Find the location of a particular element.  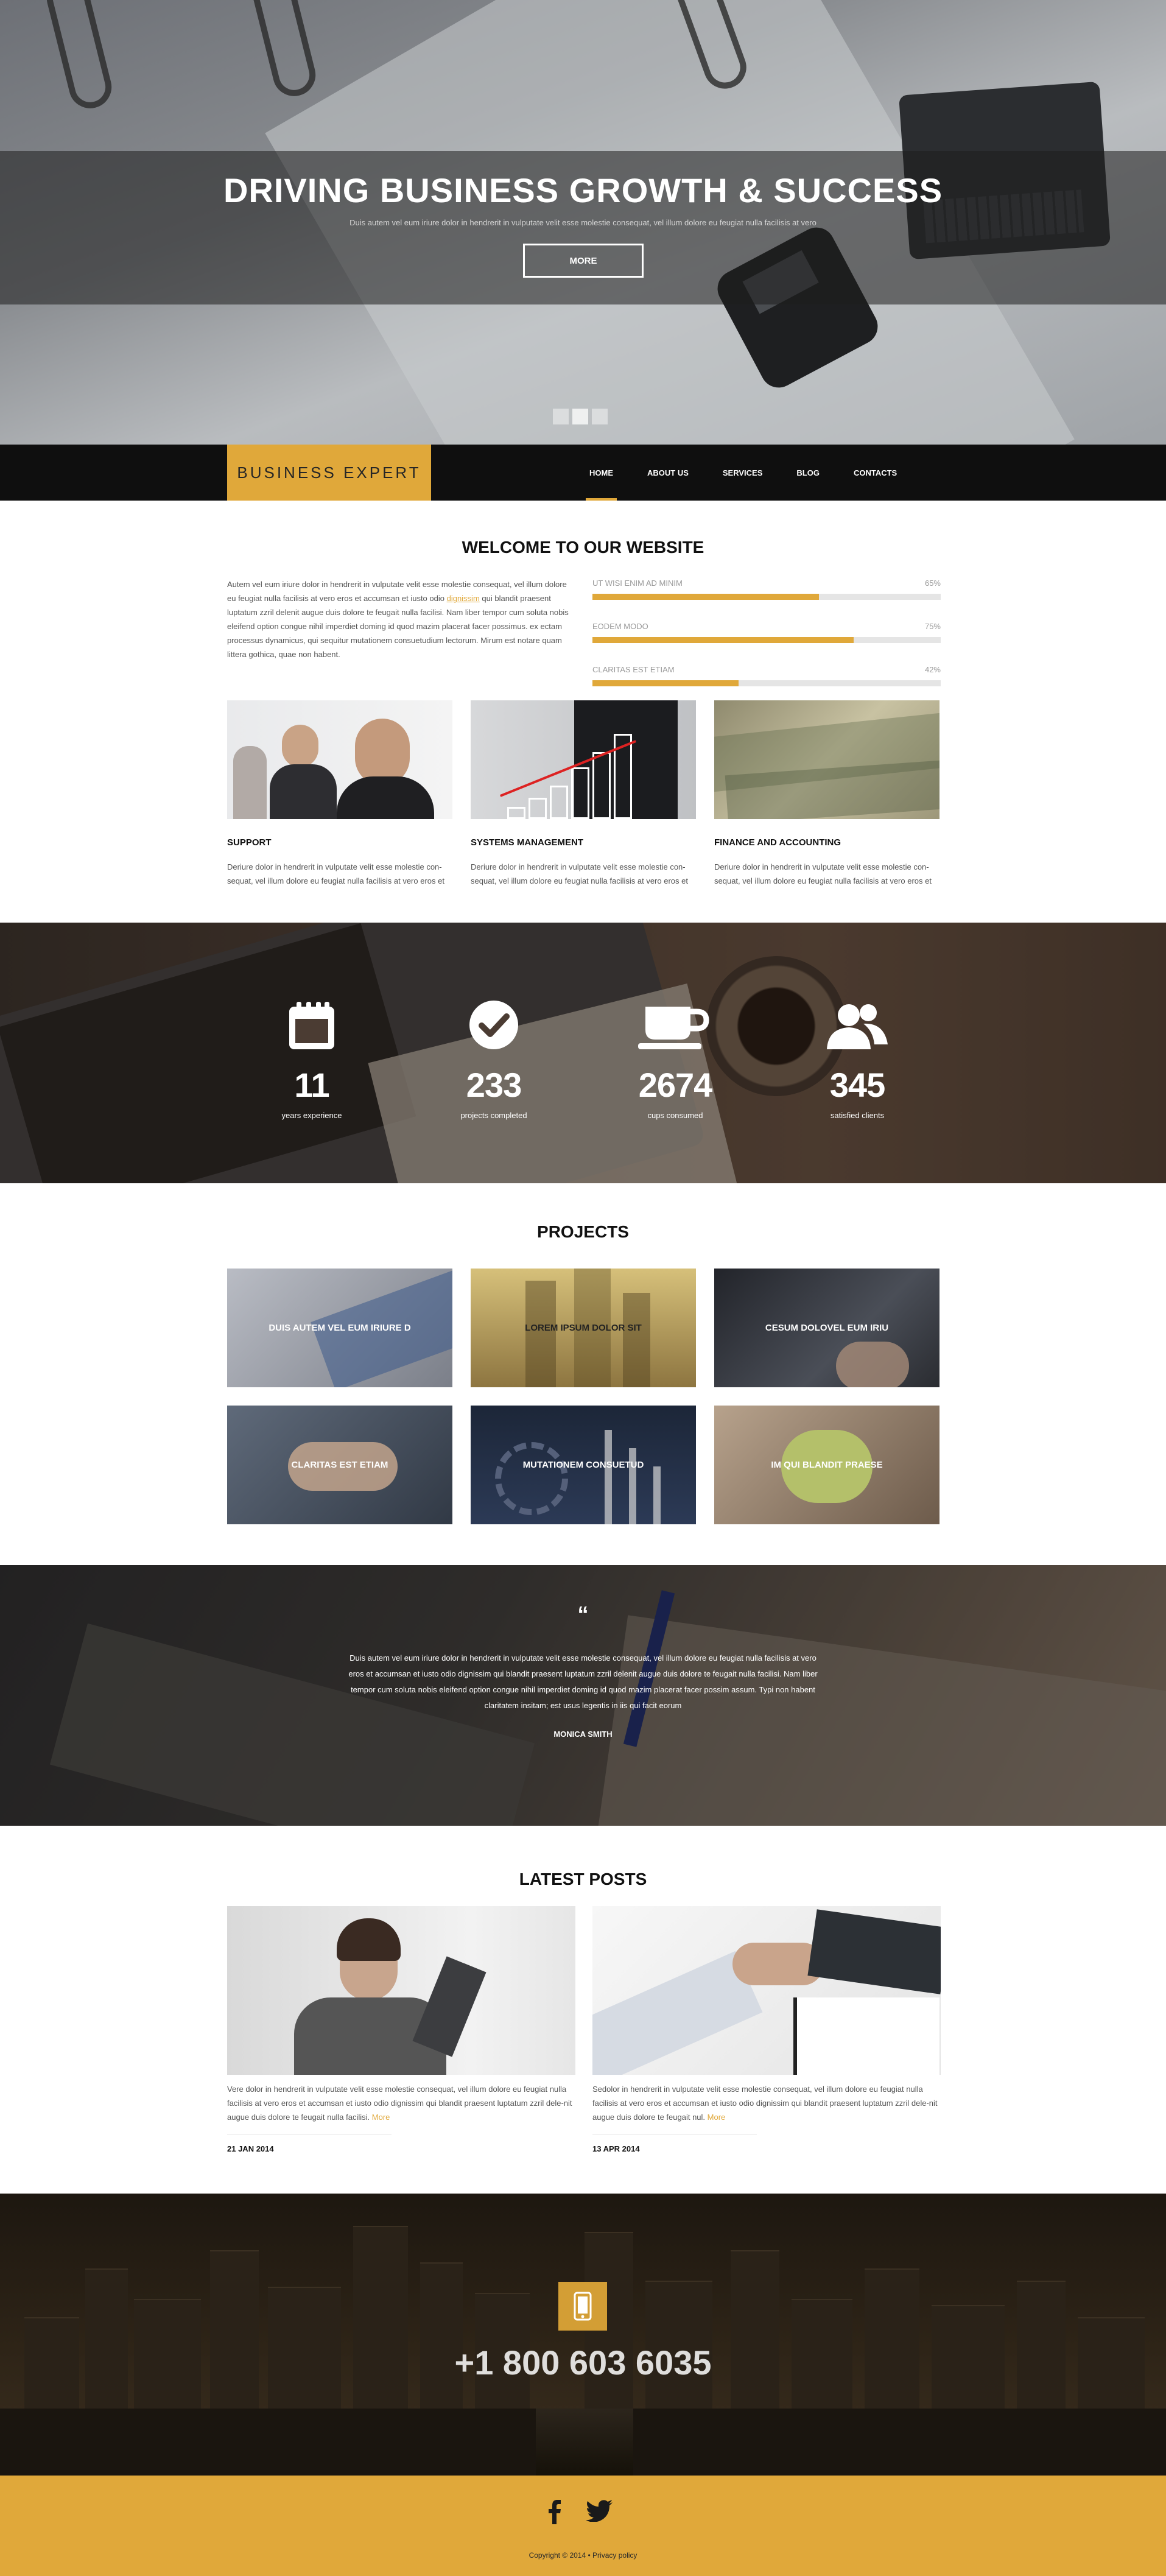

stat-satisfied-clients: 345 satisfied clients is located at coordinates (857, 1058).